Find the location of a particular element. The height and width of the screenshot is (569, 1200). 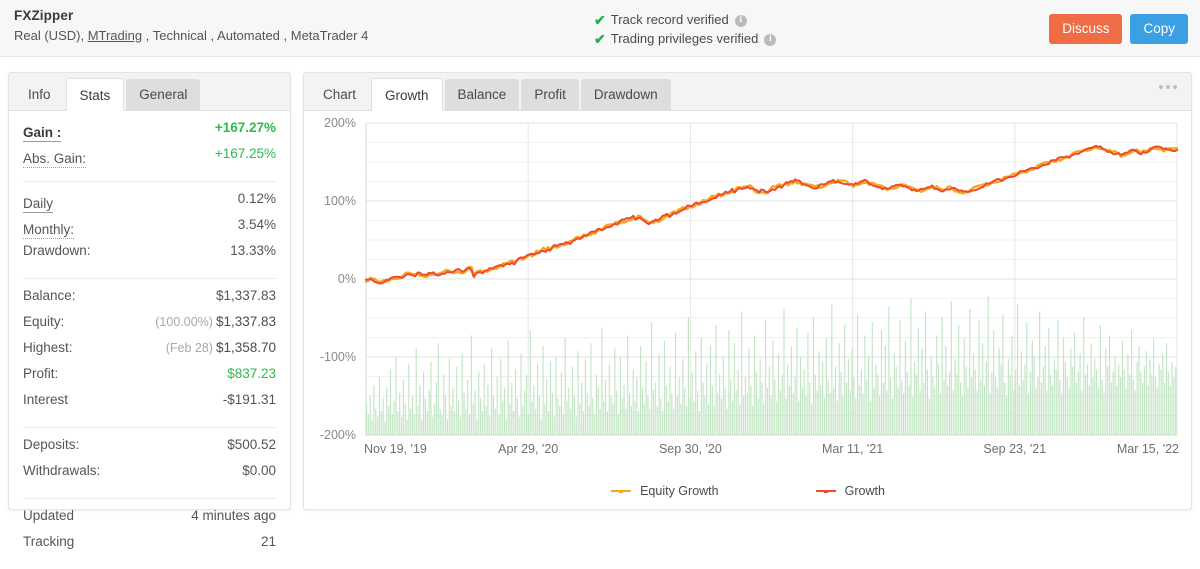

account-name: FXZipper is located at coordinates (44, 15).